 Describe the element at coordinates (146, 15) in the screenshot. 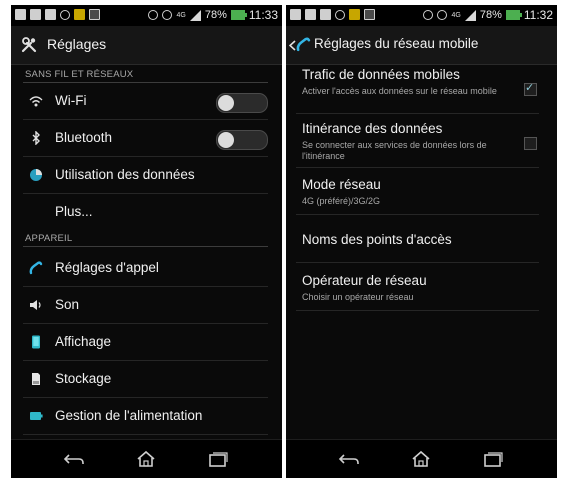

I see `status-bar: 4G 78% 11:33` at that location.